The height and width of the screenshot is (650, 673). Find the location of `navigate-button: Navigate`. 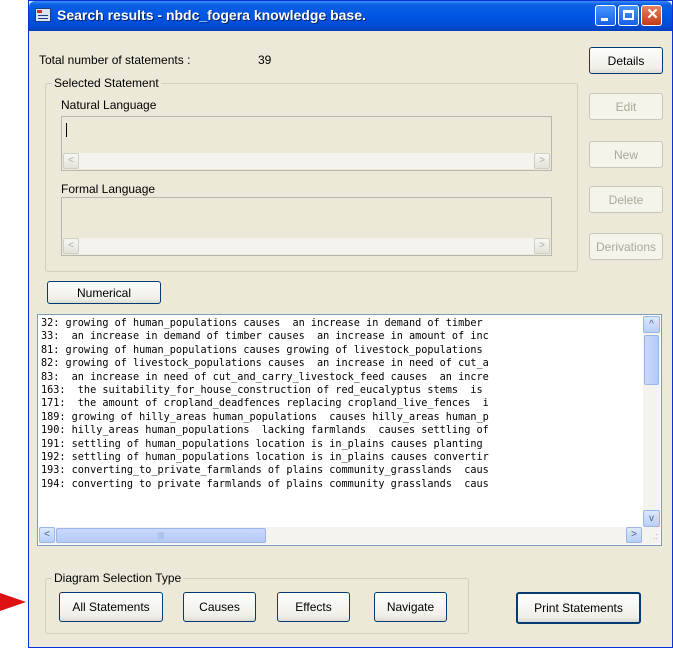

navigate-button: Navigate is located at coordinates (410, 607).